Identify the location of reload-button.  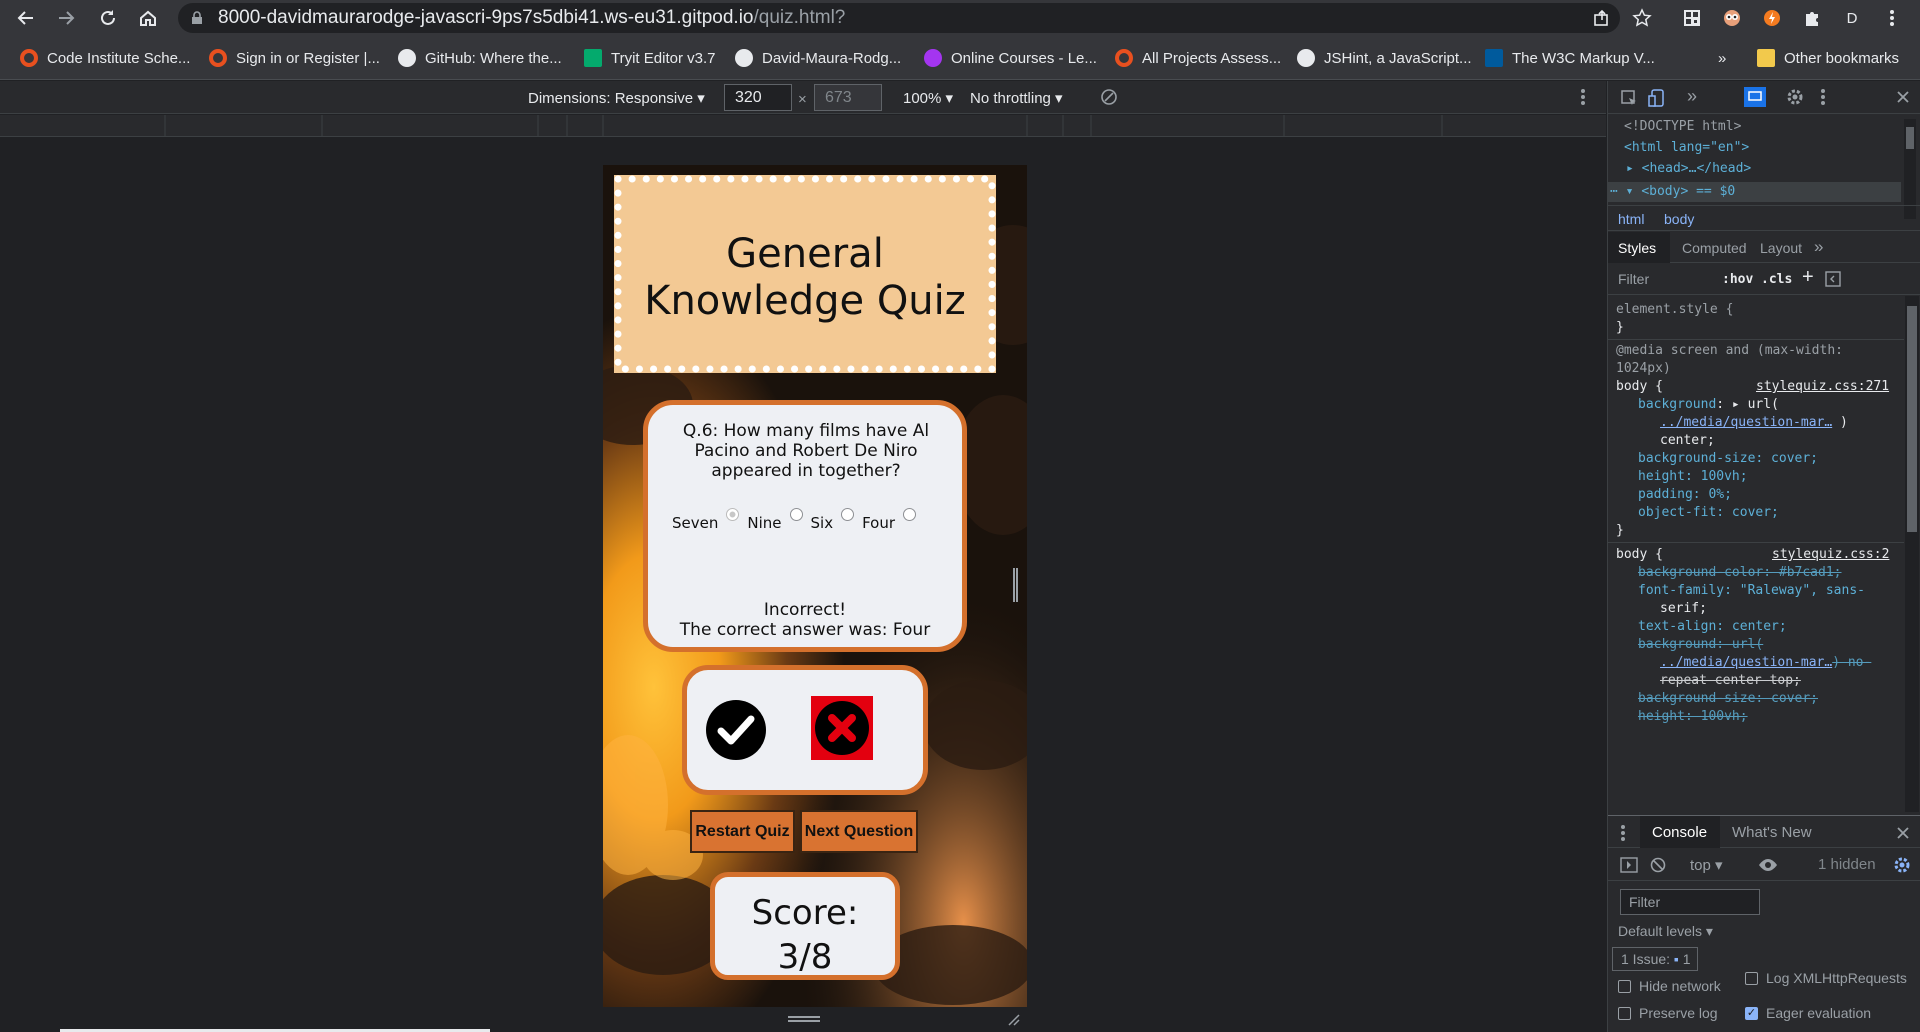
(108, 18).